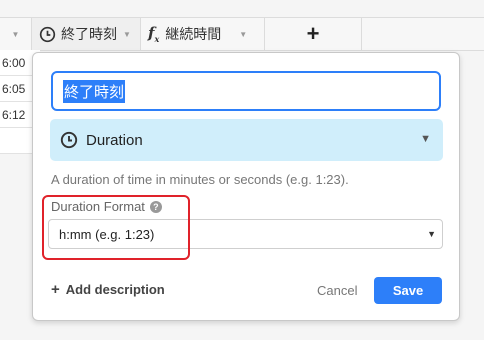 The height and width of the screenshot is (340, 484). I want to click on formula-fx-icon: fx, so click(154, 34).